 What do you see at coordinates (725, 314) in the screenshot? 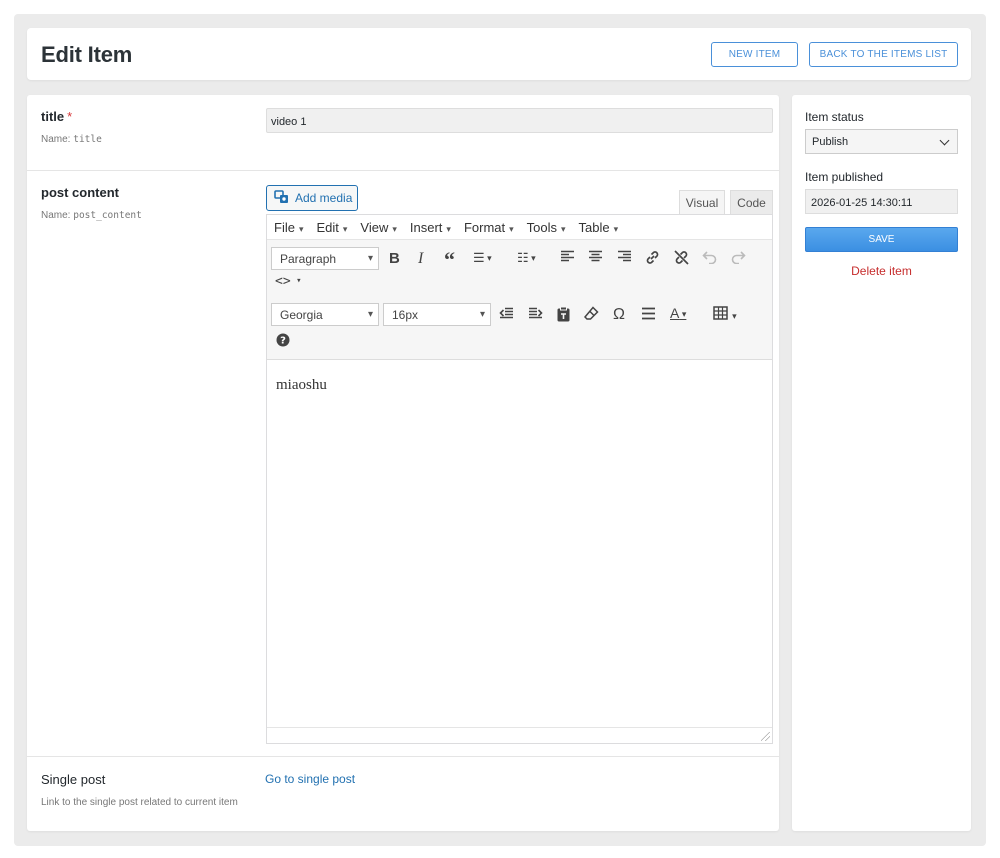
I see `table-icon` at bounding box center [725, 314].